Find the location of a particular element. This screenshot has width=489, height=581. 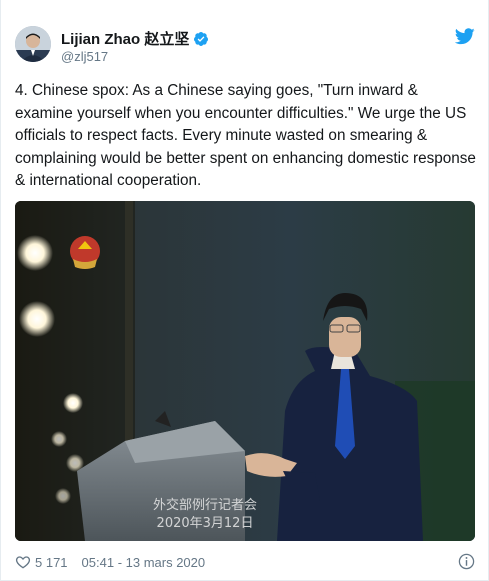

like-button: 5 171 is located at coordinates (48, 562).